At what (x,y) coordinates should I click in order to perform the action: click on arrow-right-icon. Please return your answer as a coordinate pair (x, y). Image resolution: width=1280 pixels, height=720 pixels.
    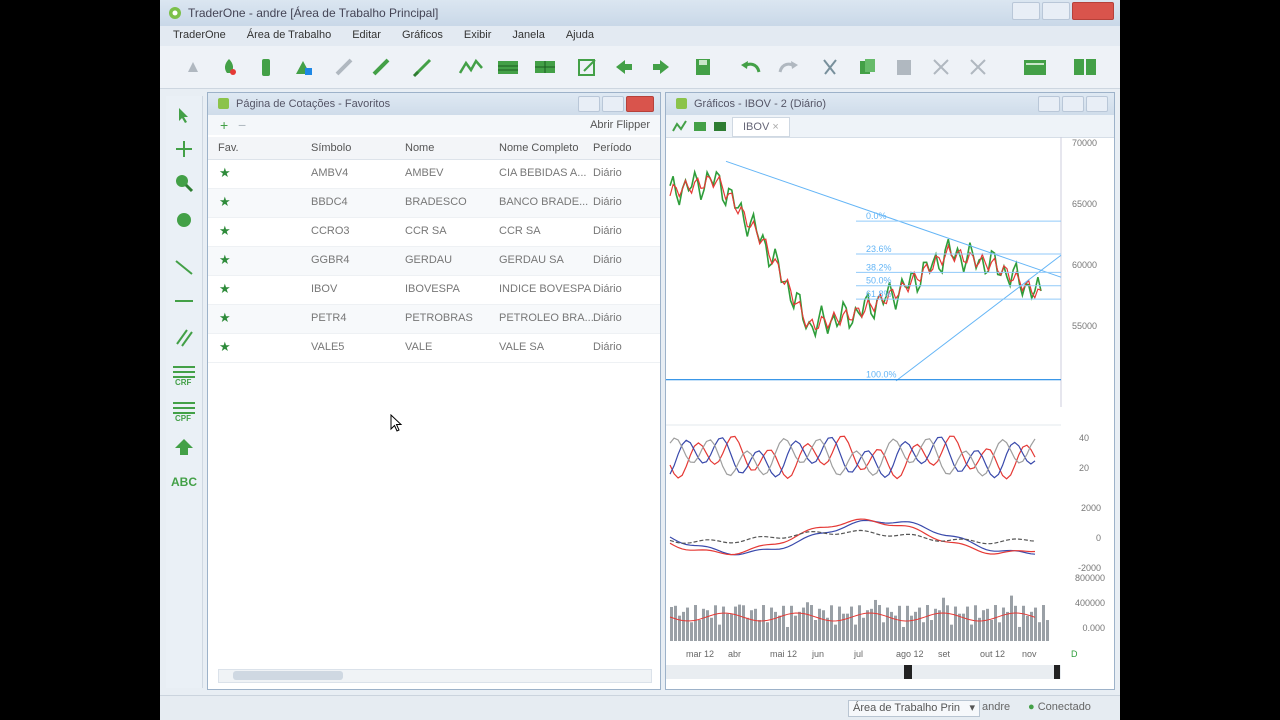
    Looking at the image, I should click on (661, 67).